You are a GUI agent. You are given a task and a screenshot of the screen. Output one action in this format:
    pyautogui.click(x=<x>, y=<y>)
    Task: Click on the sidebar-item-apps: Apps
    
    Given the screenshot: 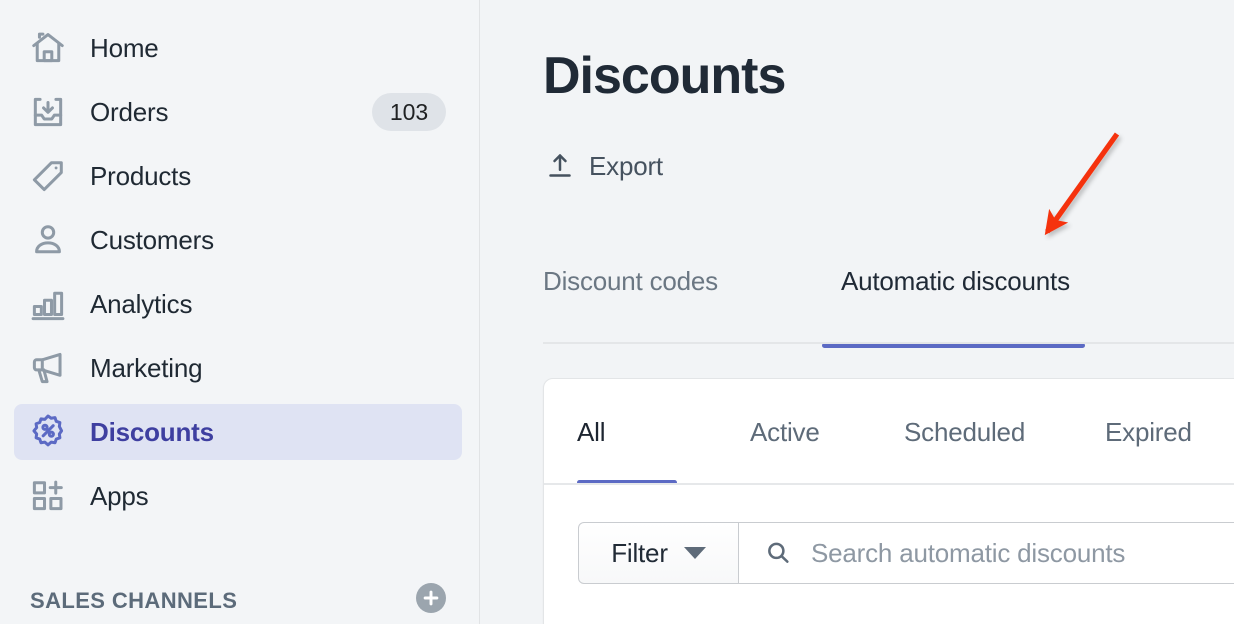 What is the action you would take?
    pyautogui.click(x=238, y=496)
    